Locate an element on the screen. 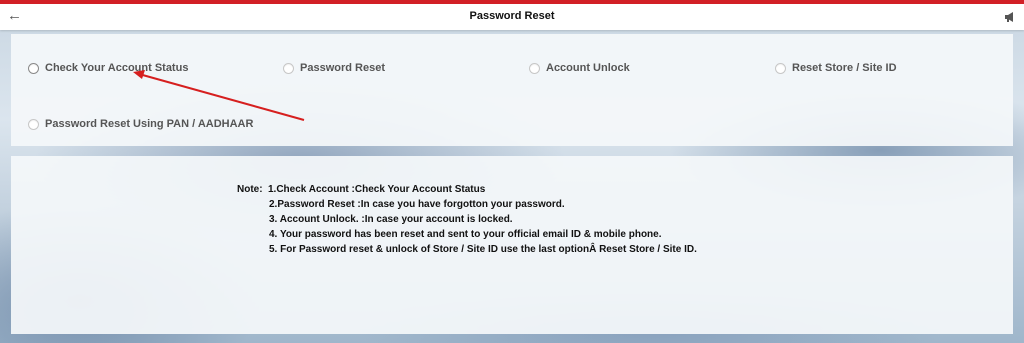 The height and width of the screenshot is (343, 1024). option-password-reset-pan-aadhaar: Password Reset Using PAN / AADHAAR is located at coordinates (140, 124).